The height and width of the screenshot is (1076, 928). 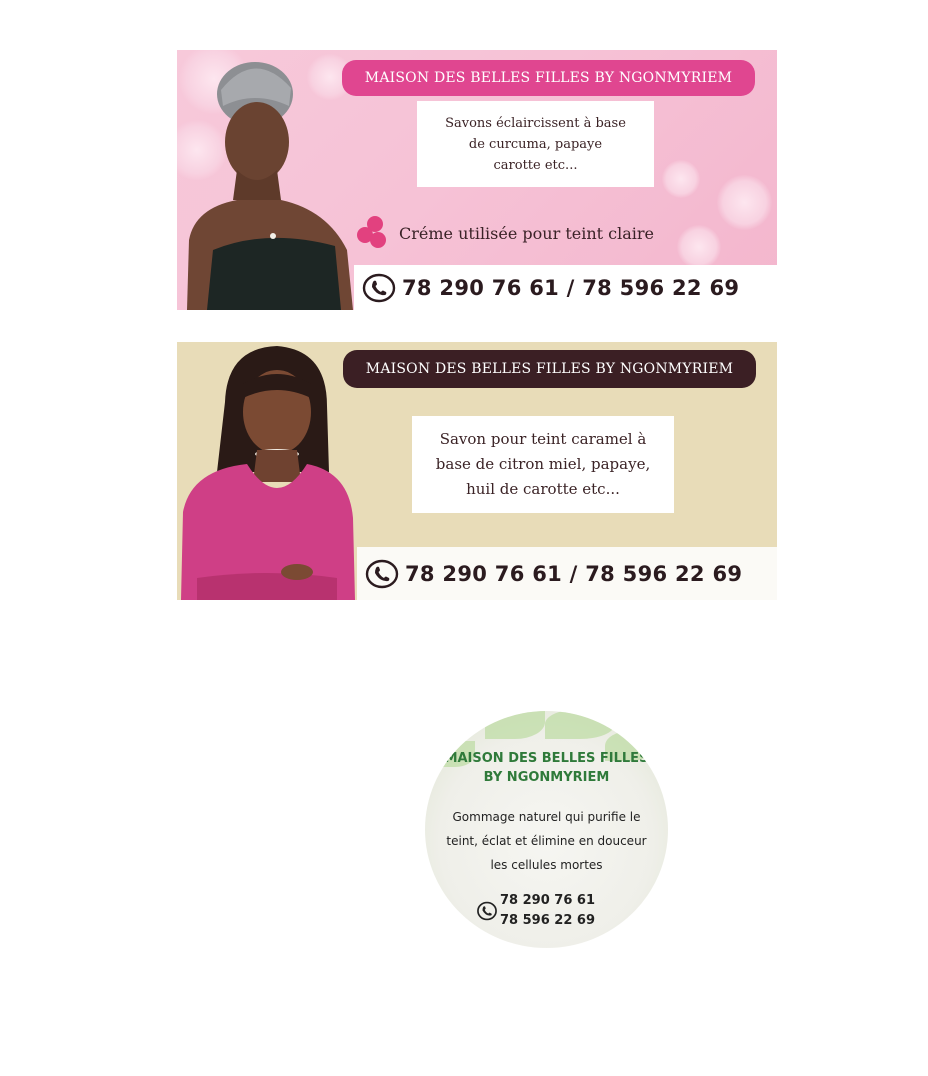 I want to click on brand-line: MAISON DES BELLES FILLES, so click(x=546, y=758).